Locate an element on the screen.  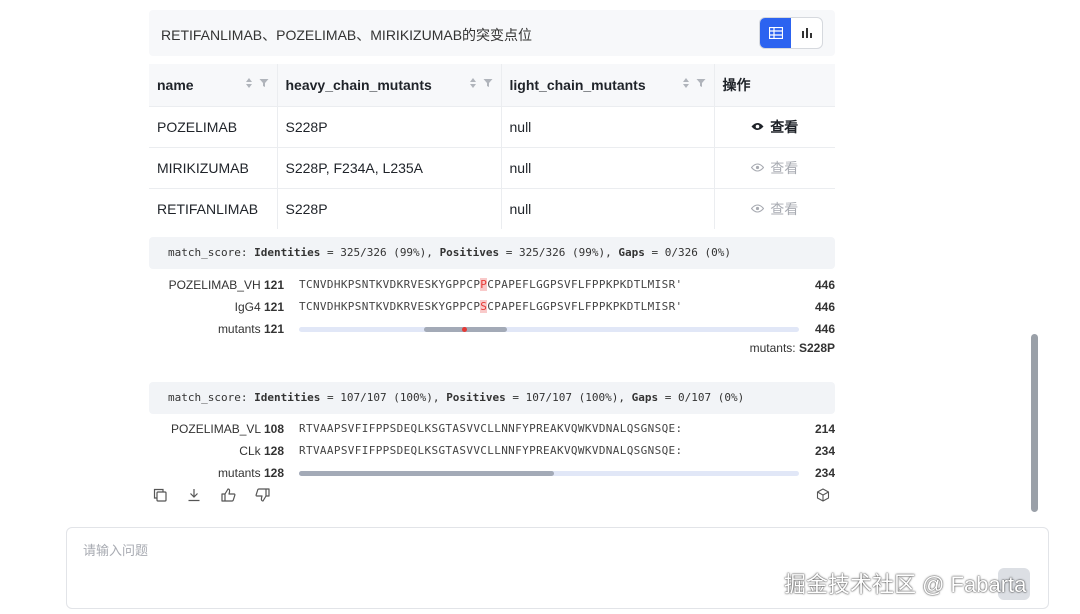
table-row: MIRIKIZUMAB S228P, F234A, L235A null 查看 is located at coordinates (492, 167).